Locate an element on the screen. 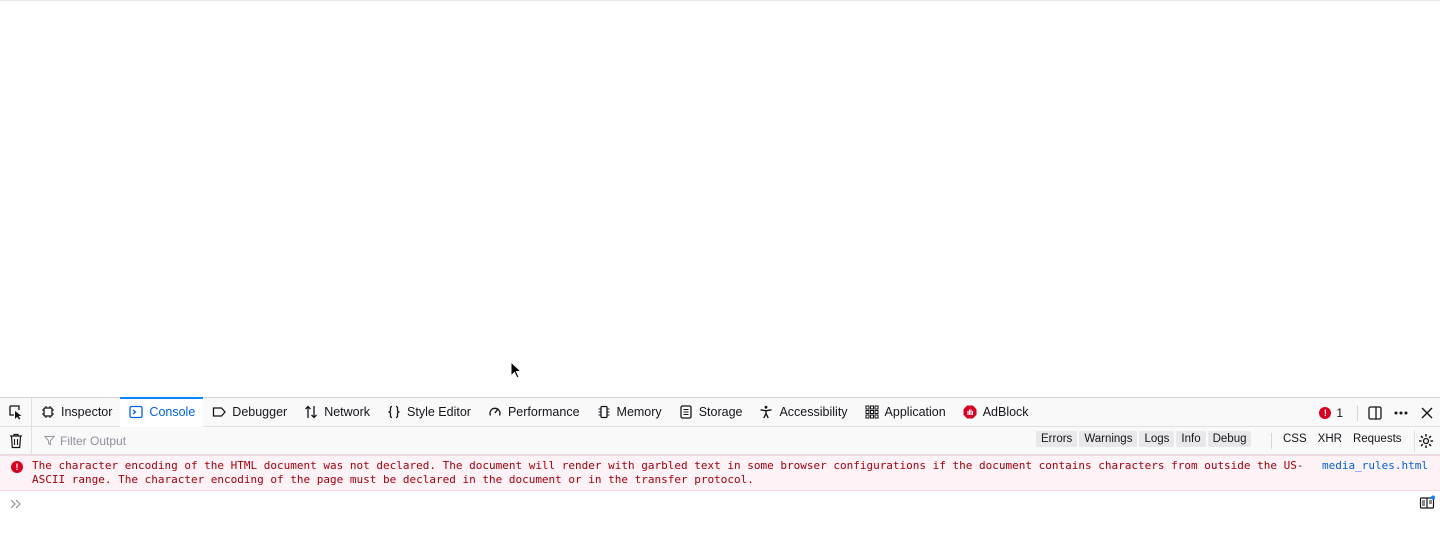  tab-performance: Performance is located at coordinates (533, 412).